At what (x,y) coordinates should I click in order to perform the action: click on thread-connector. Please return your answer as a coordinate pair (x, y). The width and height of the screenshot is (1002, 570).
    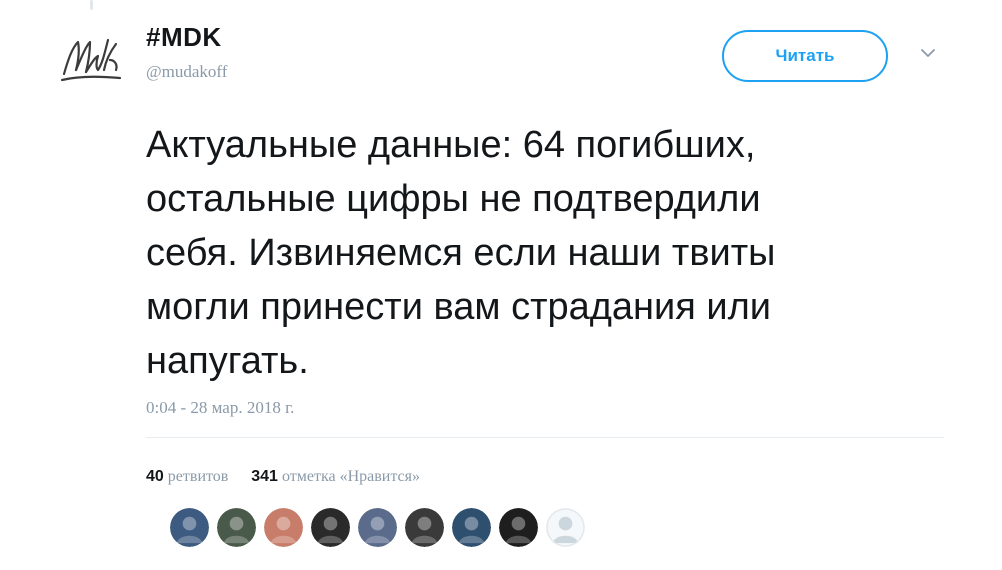
    Looking at the image, I should click on (91, 5).